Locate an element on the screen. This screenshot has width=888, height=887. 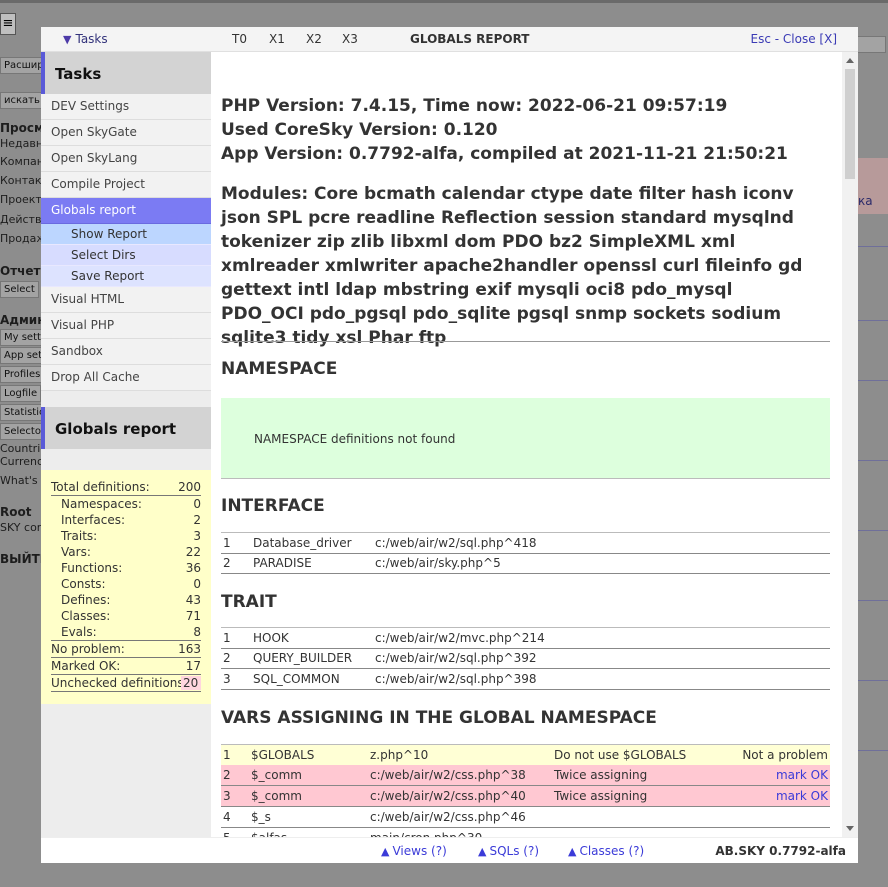
background-right-link: ка is located at coordinates (873, 201).